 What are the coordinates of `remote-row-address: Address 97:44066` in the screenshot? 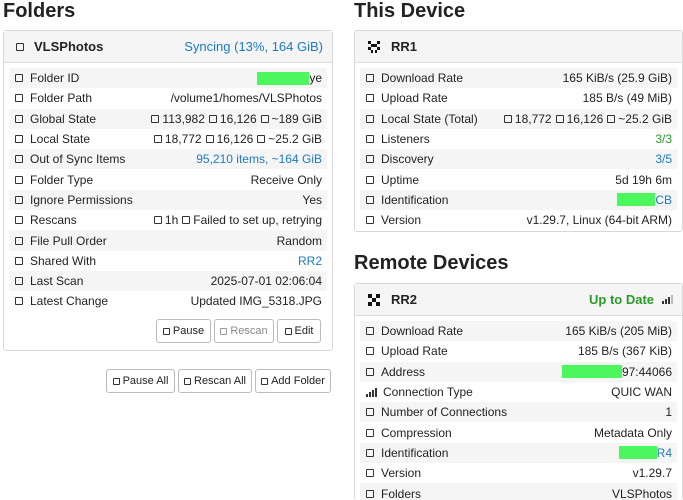 It's located at (518, 371).